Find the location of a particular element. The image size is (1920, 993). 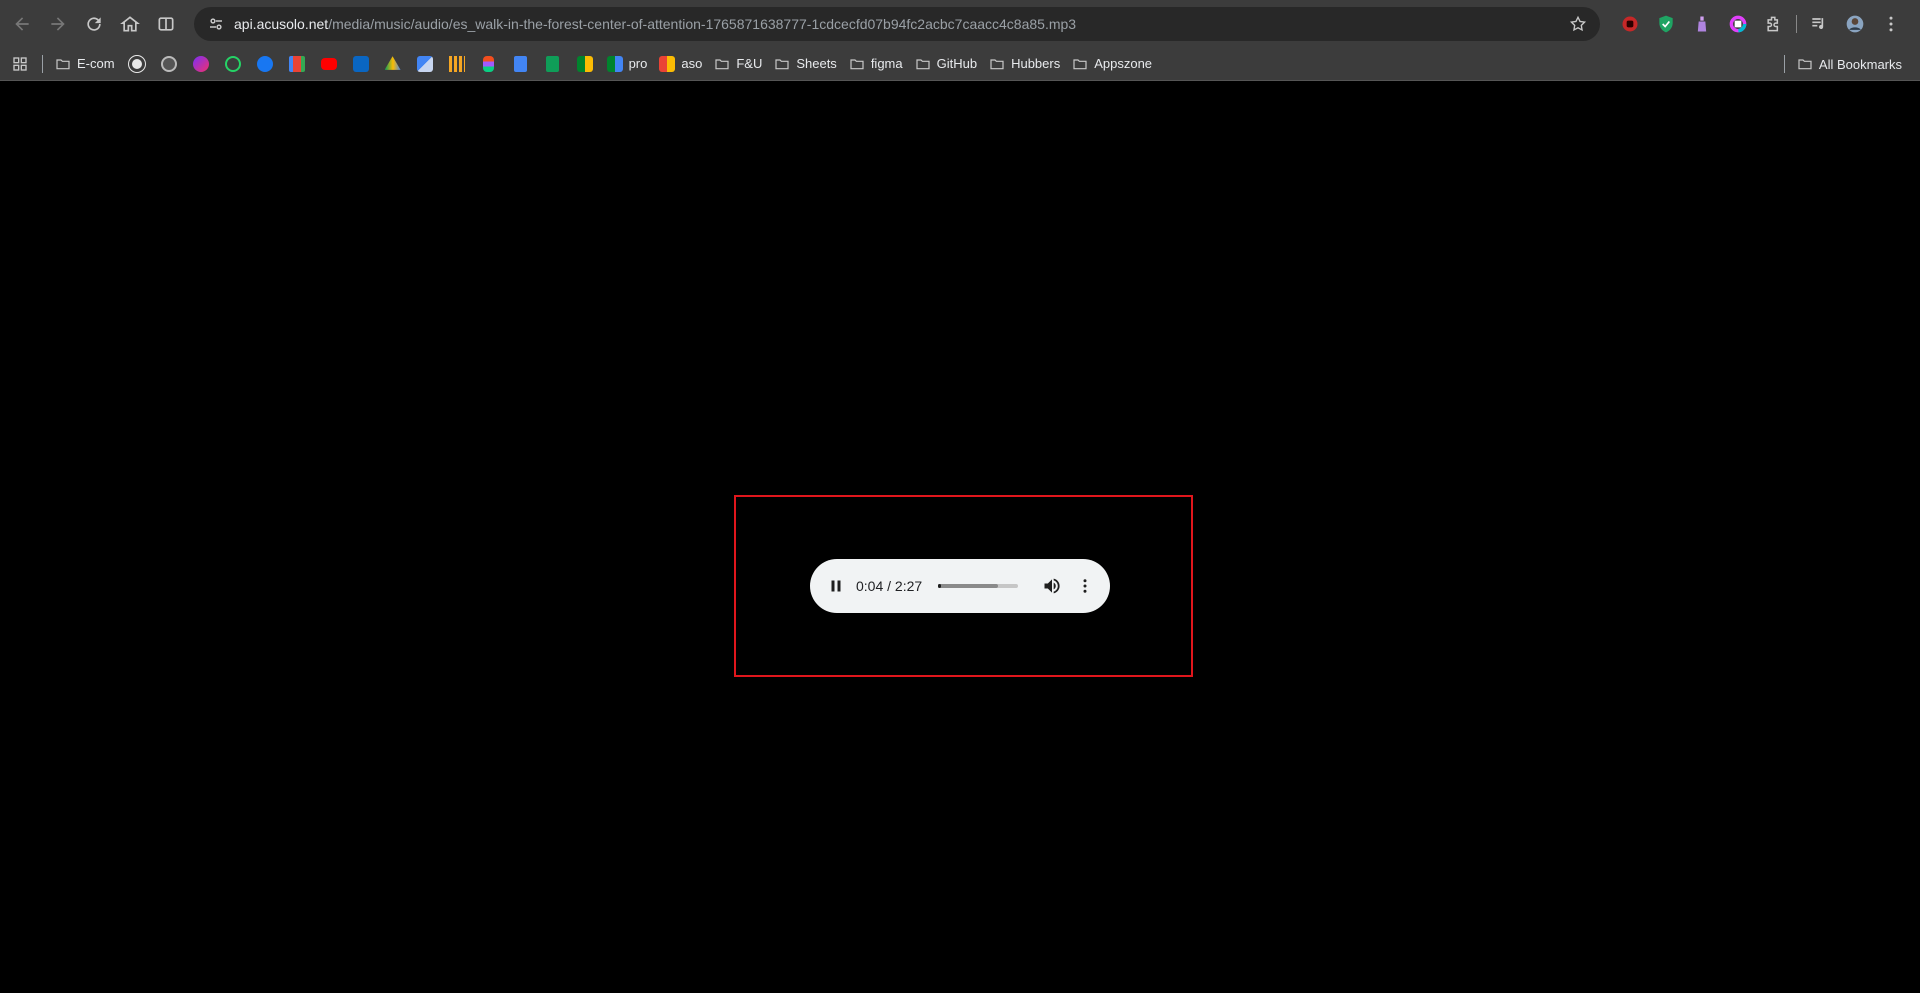

bookmark-translate is located at coordinates (425, 64).